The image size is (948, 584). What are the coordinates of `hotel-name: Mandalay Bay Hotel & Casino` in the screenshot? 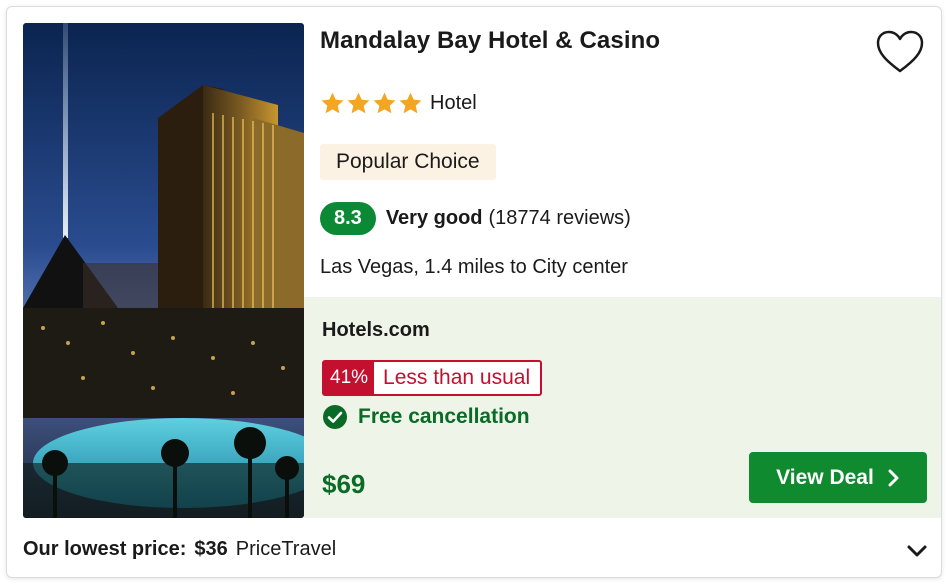 It's located at (490, 41).